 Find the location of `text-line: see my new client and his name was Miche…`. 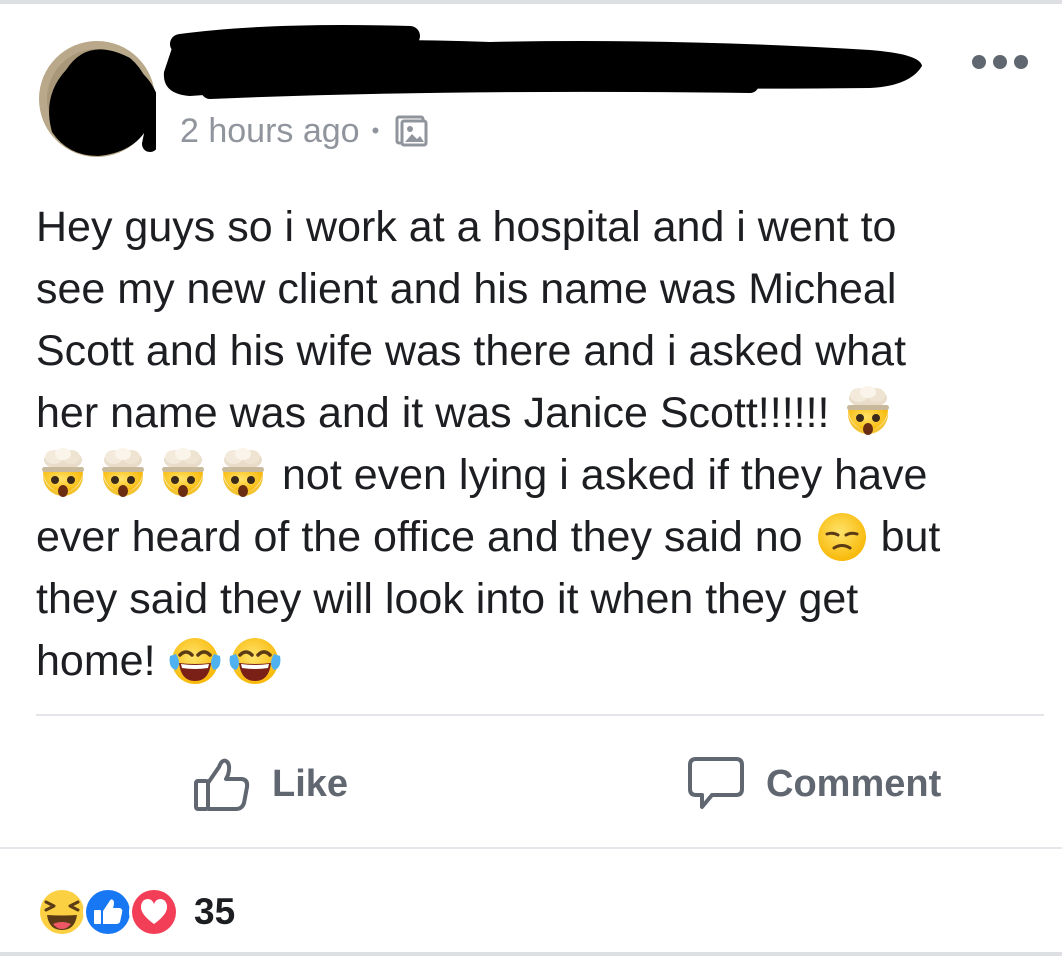

text-line: see my new client and his name was Miche… is located at coordinates (541, 289).